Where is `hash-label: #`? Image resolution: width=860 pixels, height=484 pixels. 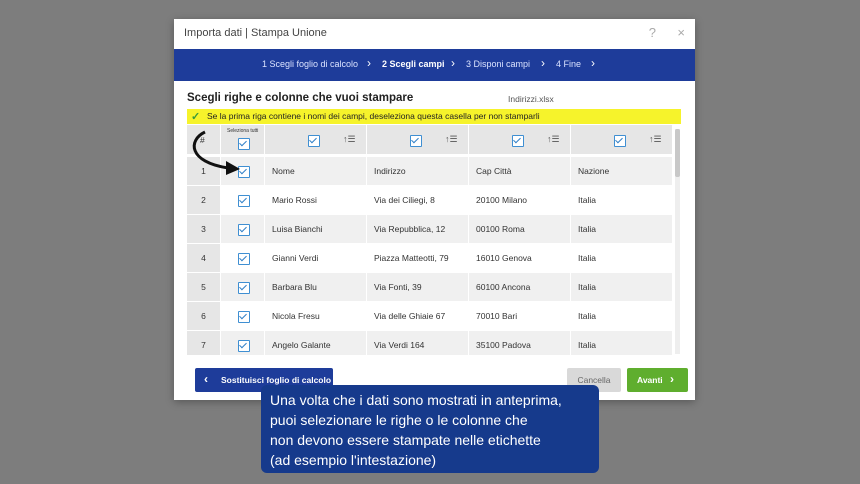 hash-label: # is located at coordinates (202, 140).